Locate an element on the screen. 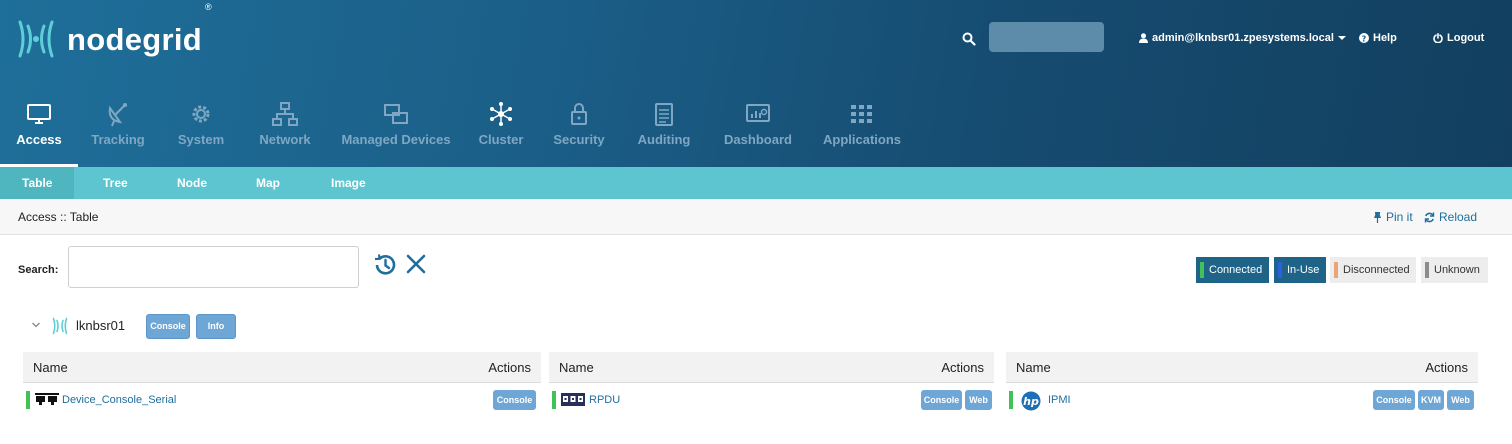 This screenshot has height=444, width=1512. help-icon: ? is located at coordinates (1364, 38).